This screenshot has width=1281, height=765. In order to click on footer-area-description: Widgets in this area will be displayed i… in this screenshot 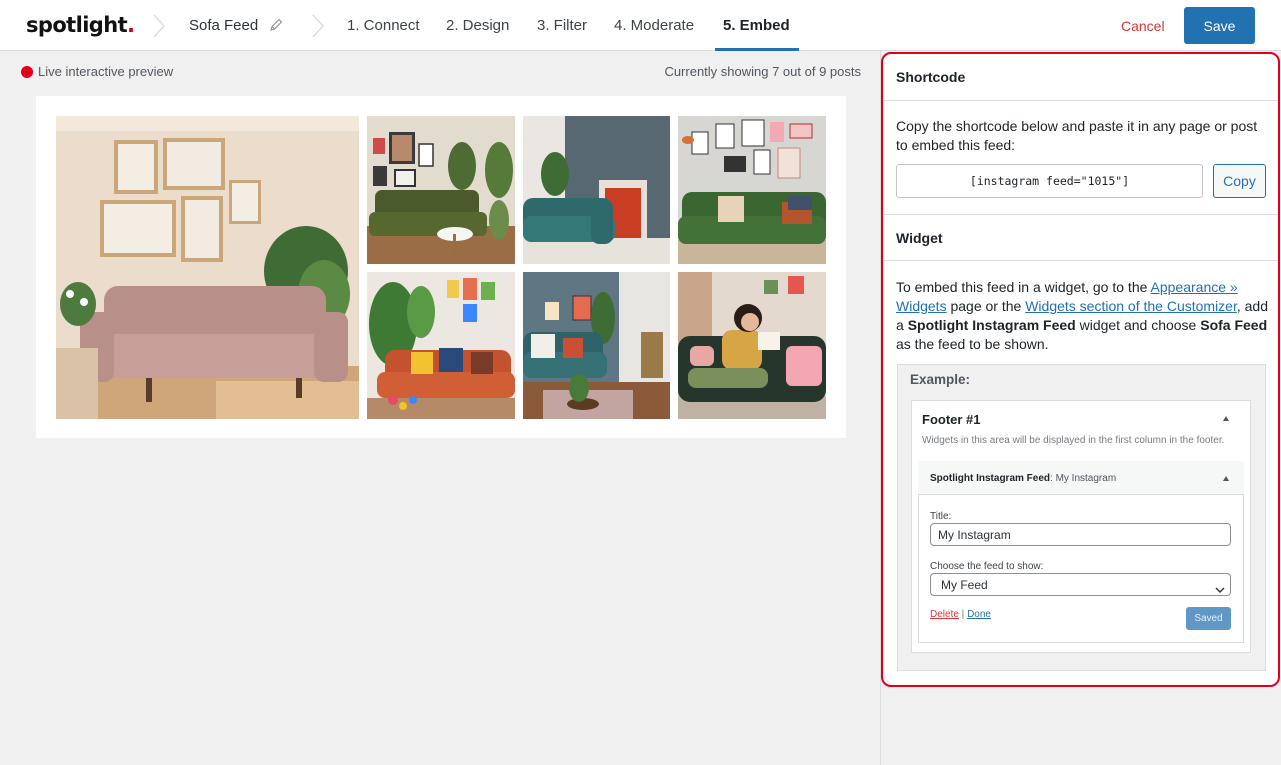, I will do `click(1073, 440)`.